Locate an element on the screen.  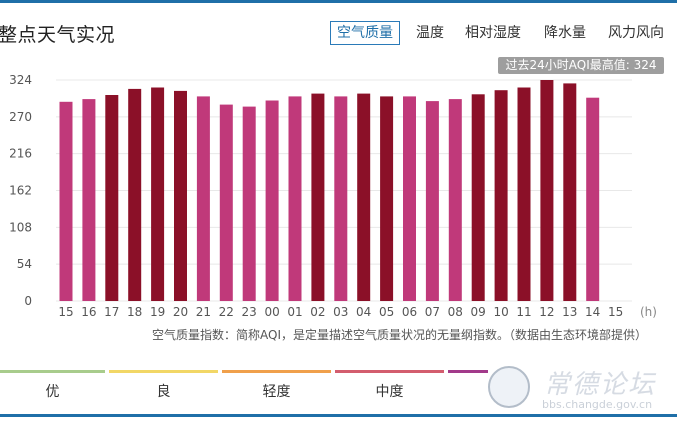
forum-watermark: 常德论坛 bbs.changde.gov.cn is located at coordinates (578, 388).